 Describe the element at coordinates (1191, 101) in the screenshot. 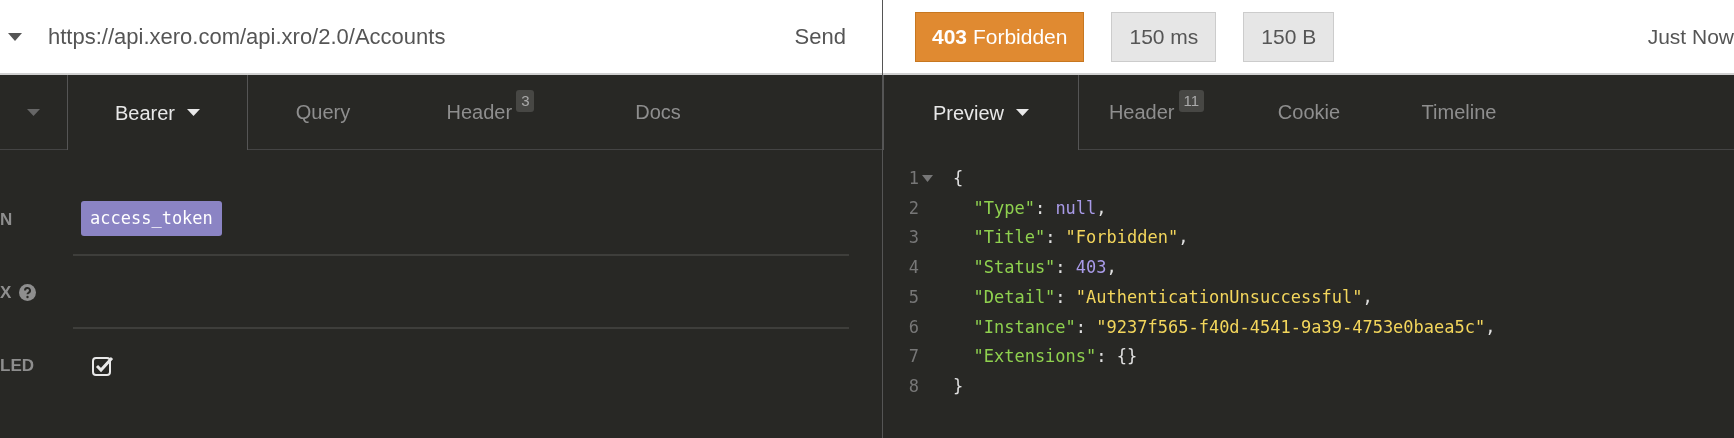

I see `count-badge: 11` at that location.